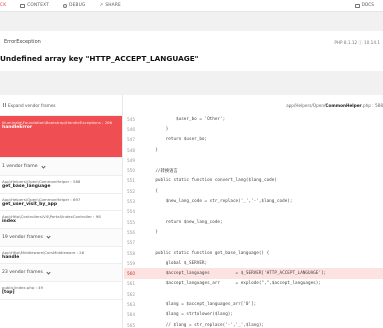  I want to click on code-text: return $new_lang_code;, so click(184, 222).